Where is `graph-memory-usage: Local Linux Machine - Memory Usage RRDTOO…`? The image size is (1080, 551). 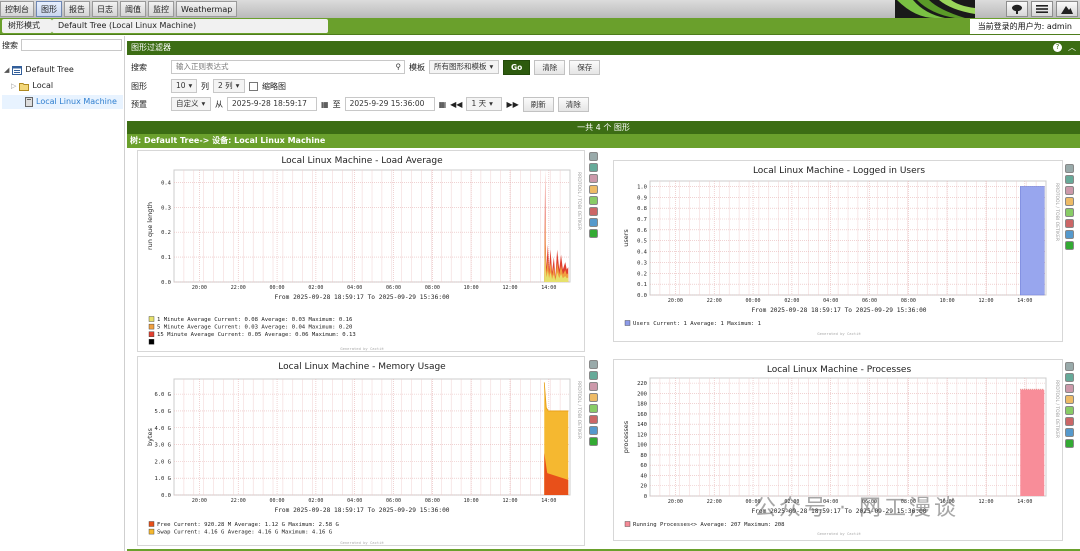 graph-memory-usage: Local Linux Machine - Memory Usage RRDTOO… is located at coordinates (361, 451).